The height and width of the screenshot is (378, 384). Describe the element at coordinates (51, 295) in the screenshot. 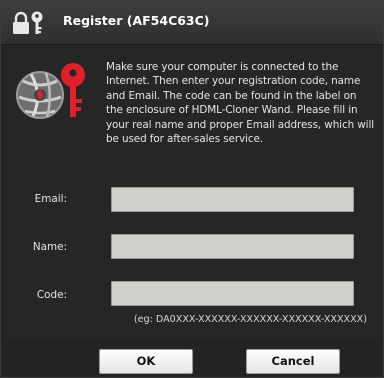

I see `code-label: Code:` at that location.